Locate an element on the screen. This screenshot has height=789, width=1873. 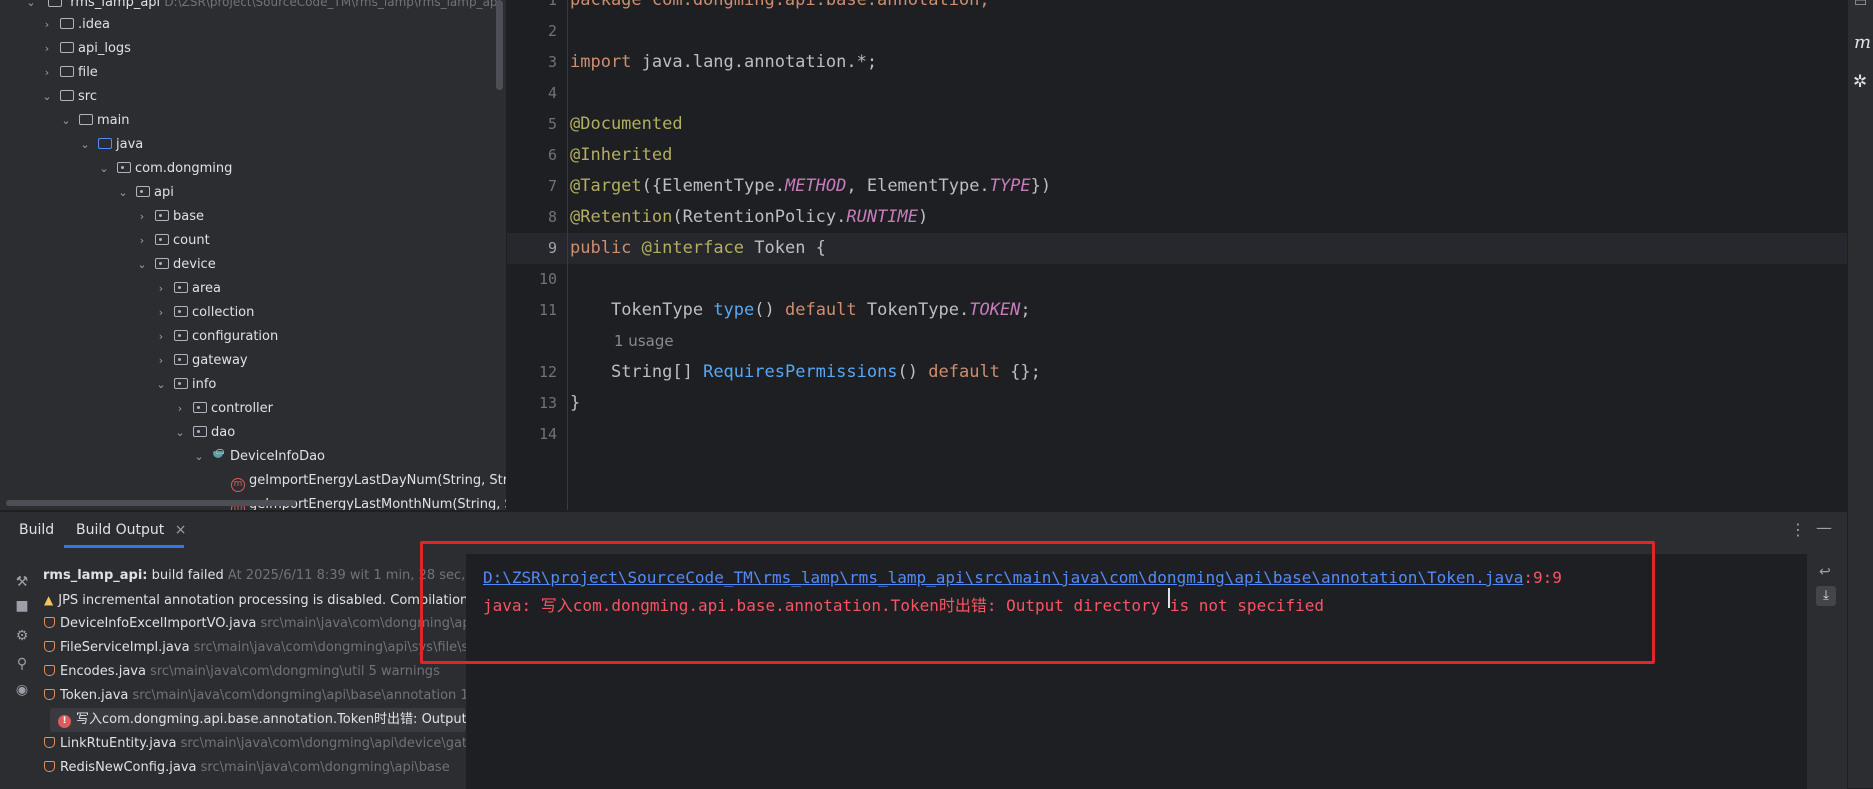
highlight-annotation-box is located at coordinates (1037, 602).